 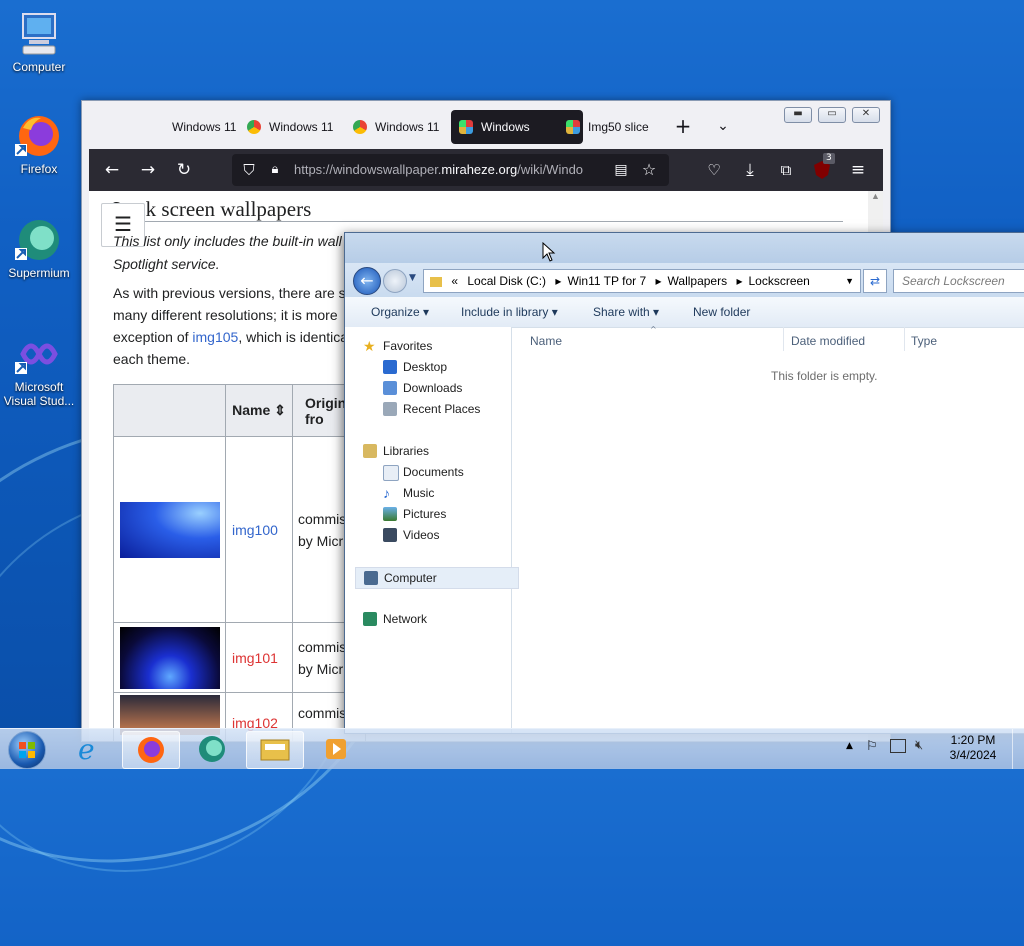 What do you see at coordinates (872, 746) in the screenshot?
I see `action-center-flag-icon: ⚐` at bounding box center [872, 746].